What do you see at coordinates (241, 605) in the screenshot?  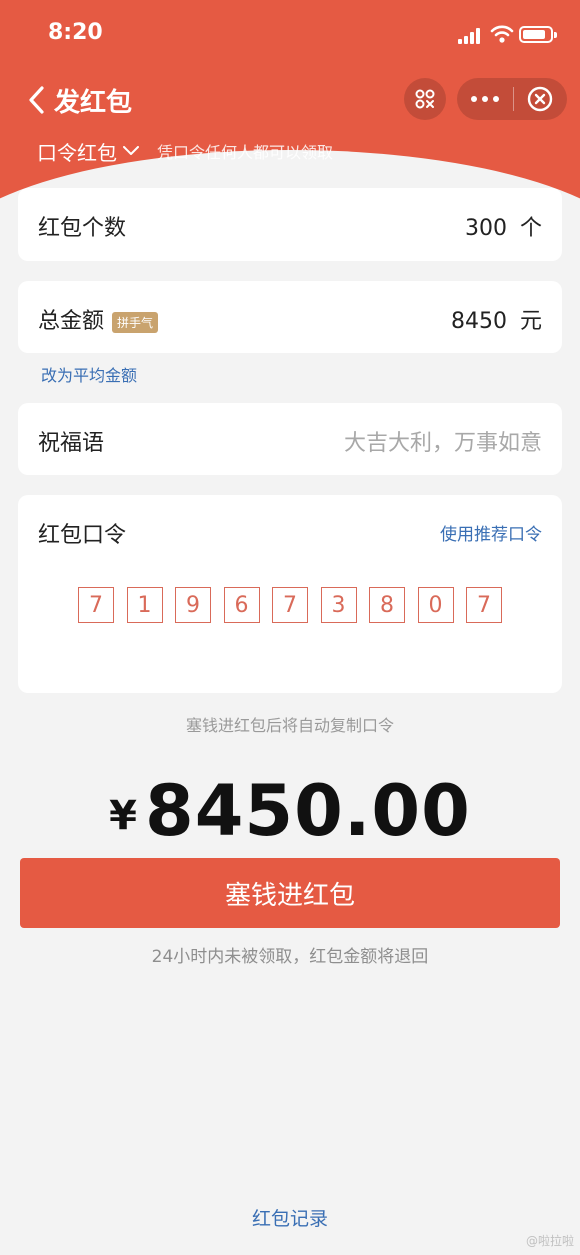 I see `password-digit: 6` at bounding box center [241, 605].